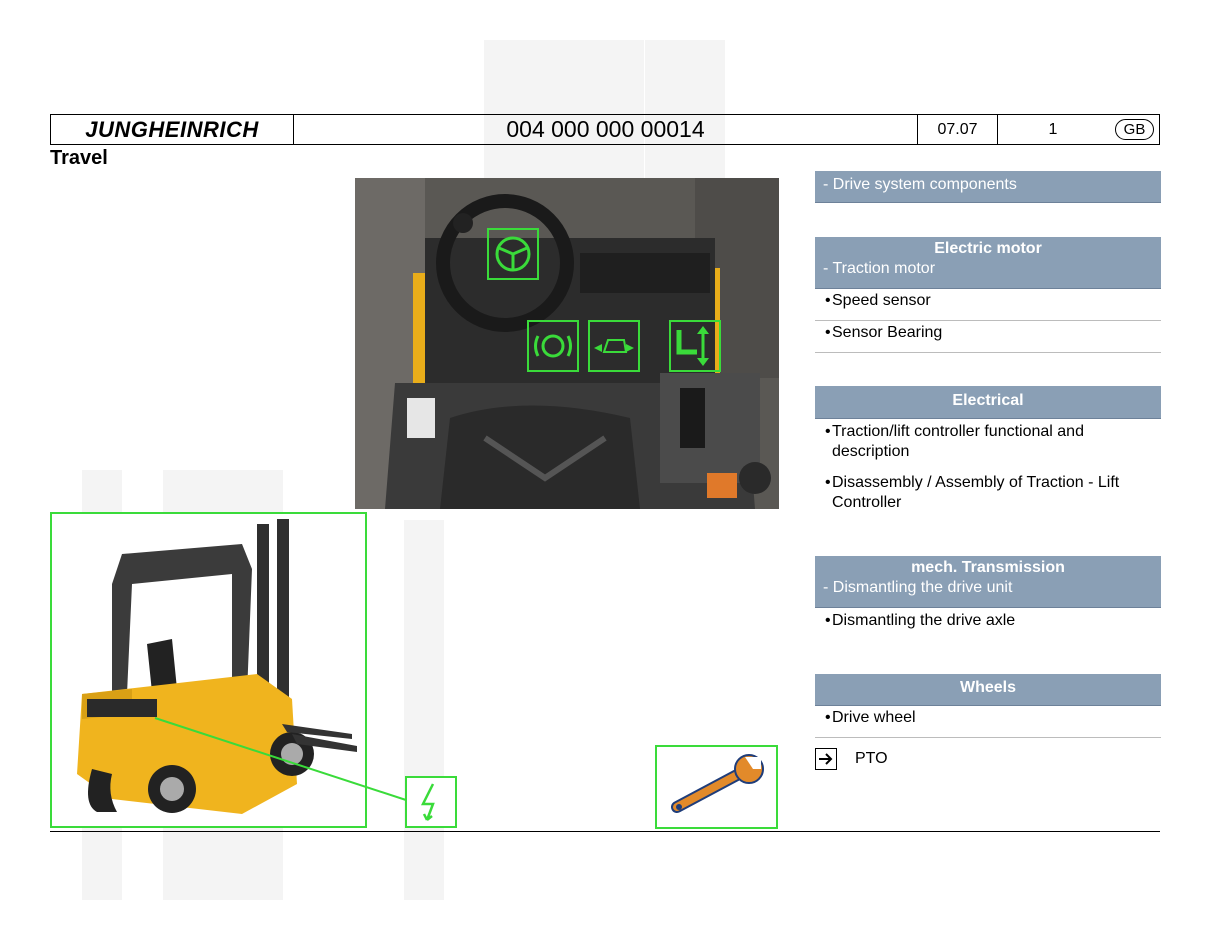  I want to click on arrow-right-icon, so click(826, 759).